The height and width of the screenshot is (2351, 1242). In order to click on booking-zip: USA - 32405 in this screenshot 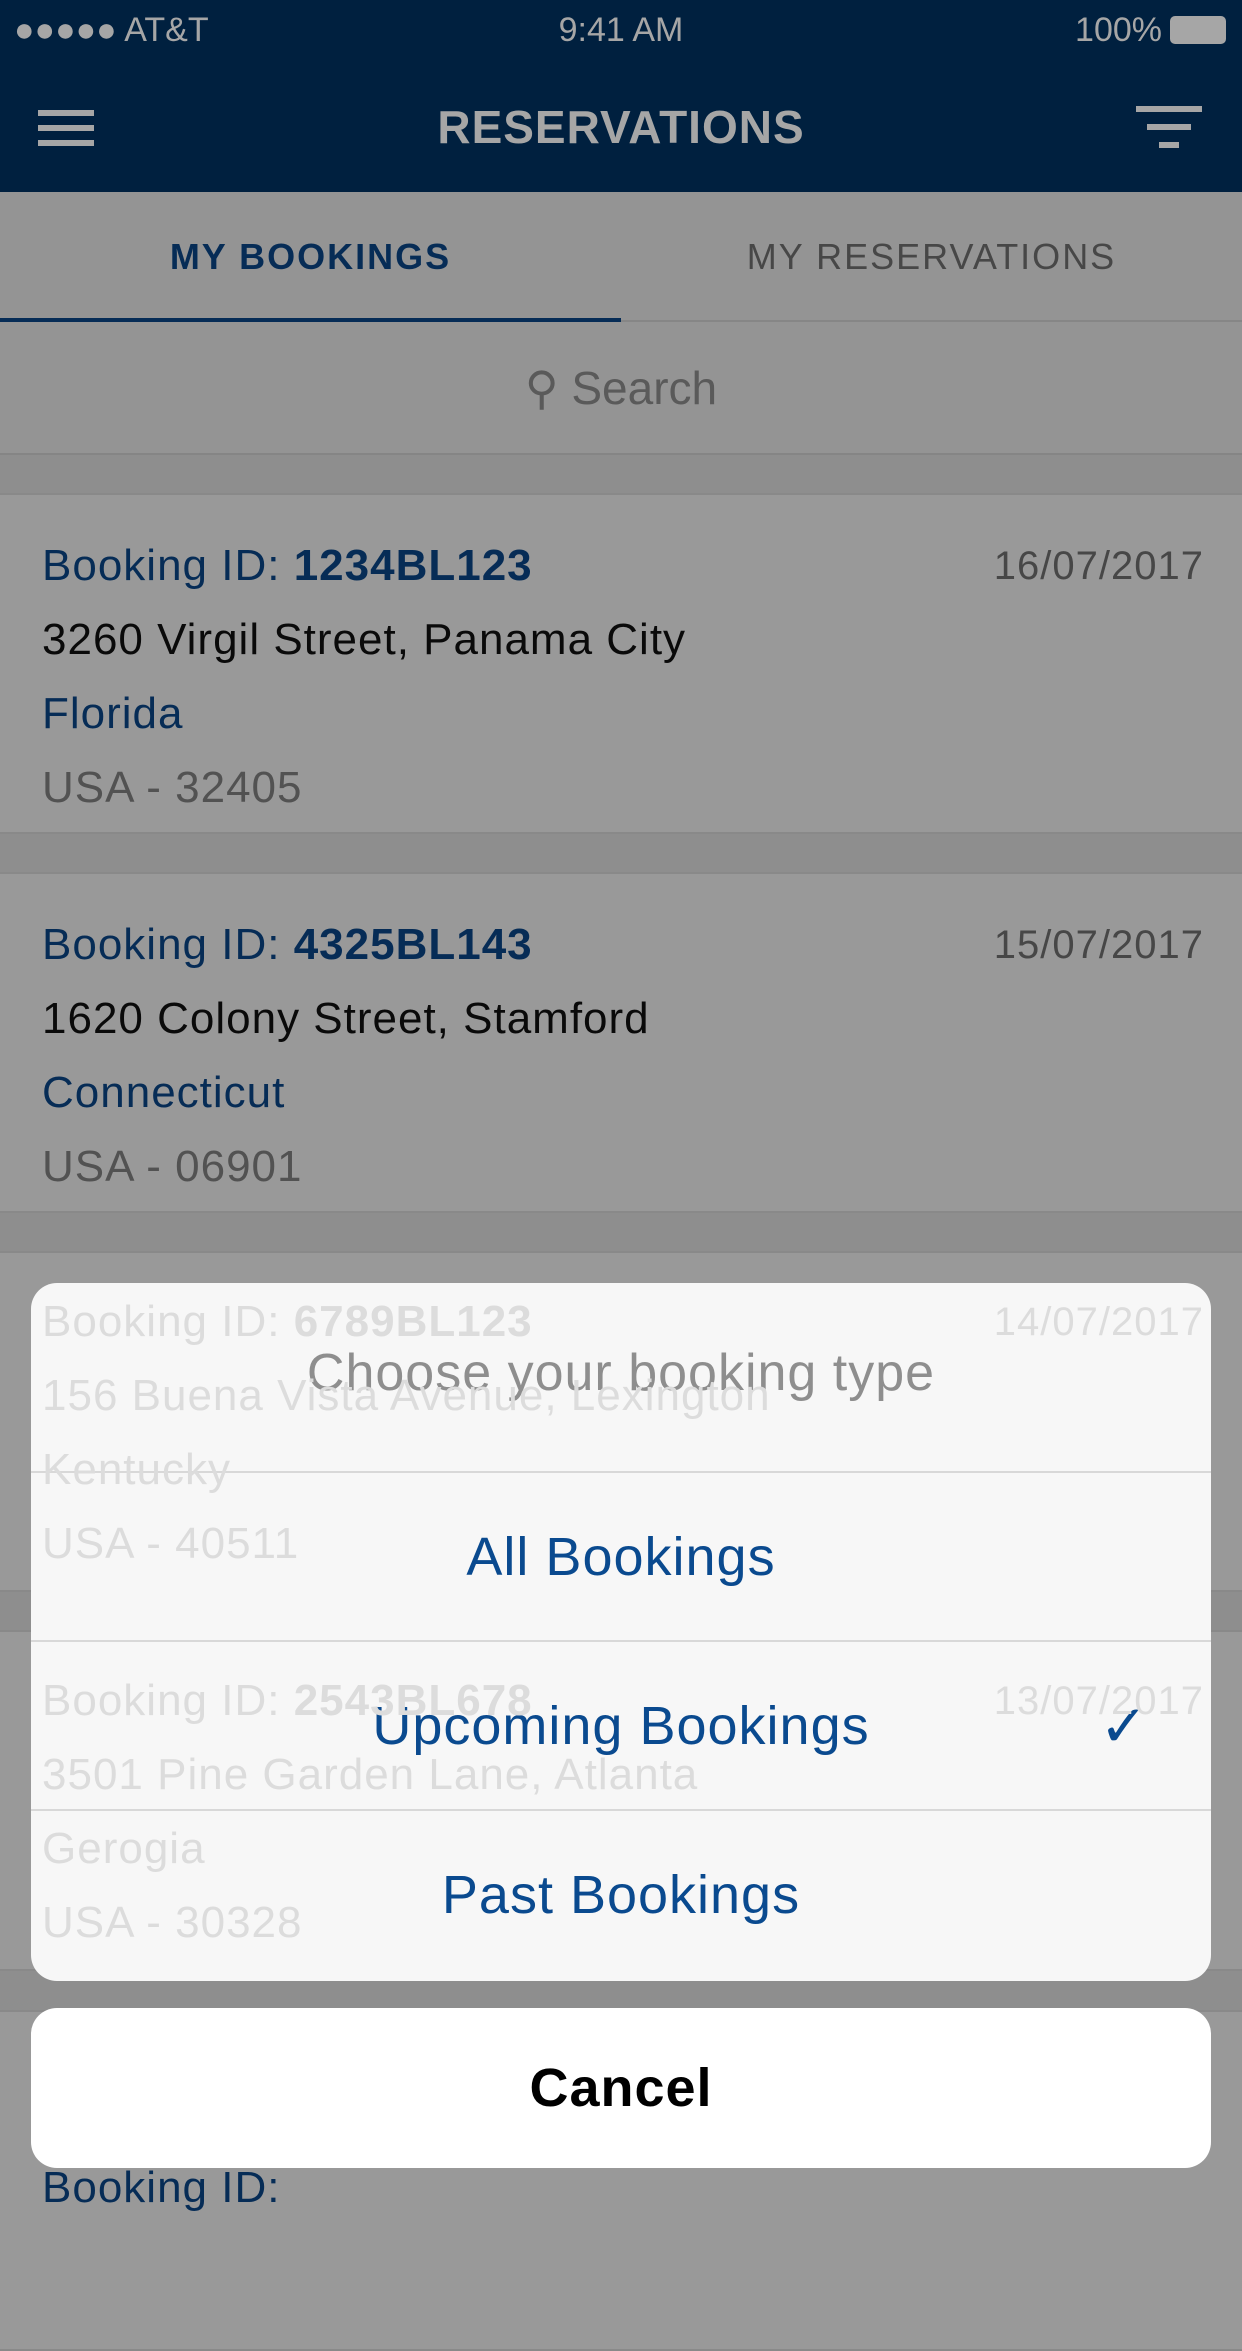, I will do `click(172, 787)`.